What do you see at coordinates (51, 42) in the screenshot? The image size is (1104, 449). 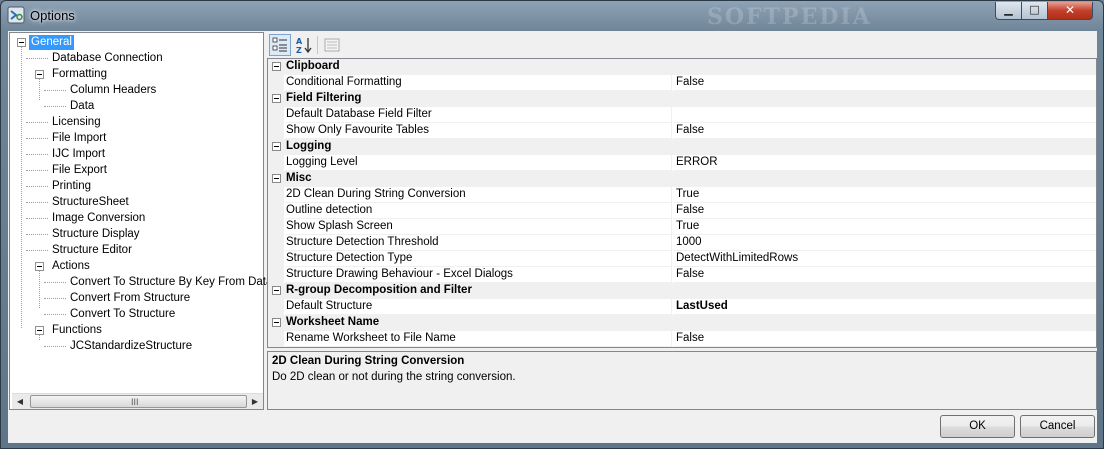 I see `tree-item-general: General` at bounding box center [51, 42].